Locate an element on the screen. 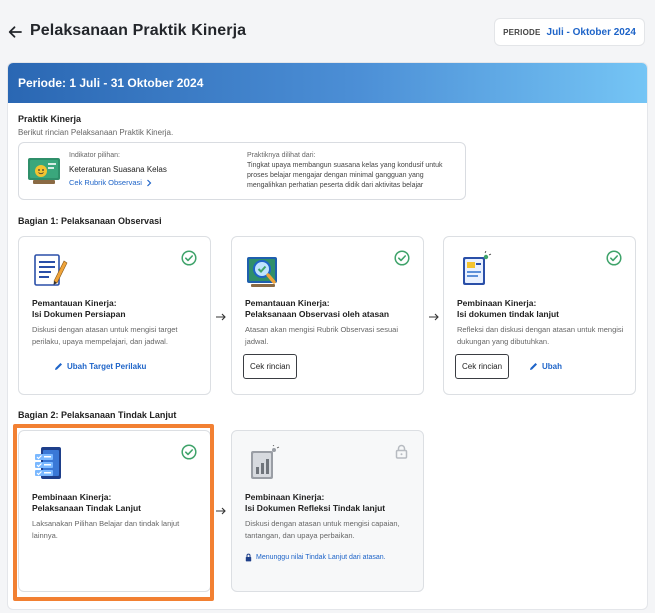 This screenshot has width=655, height=613. period-label: PERIODE is located at coordinates (522, 32).